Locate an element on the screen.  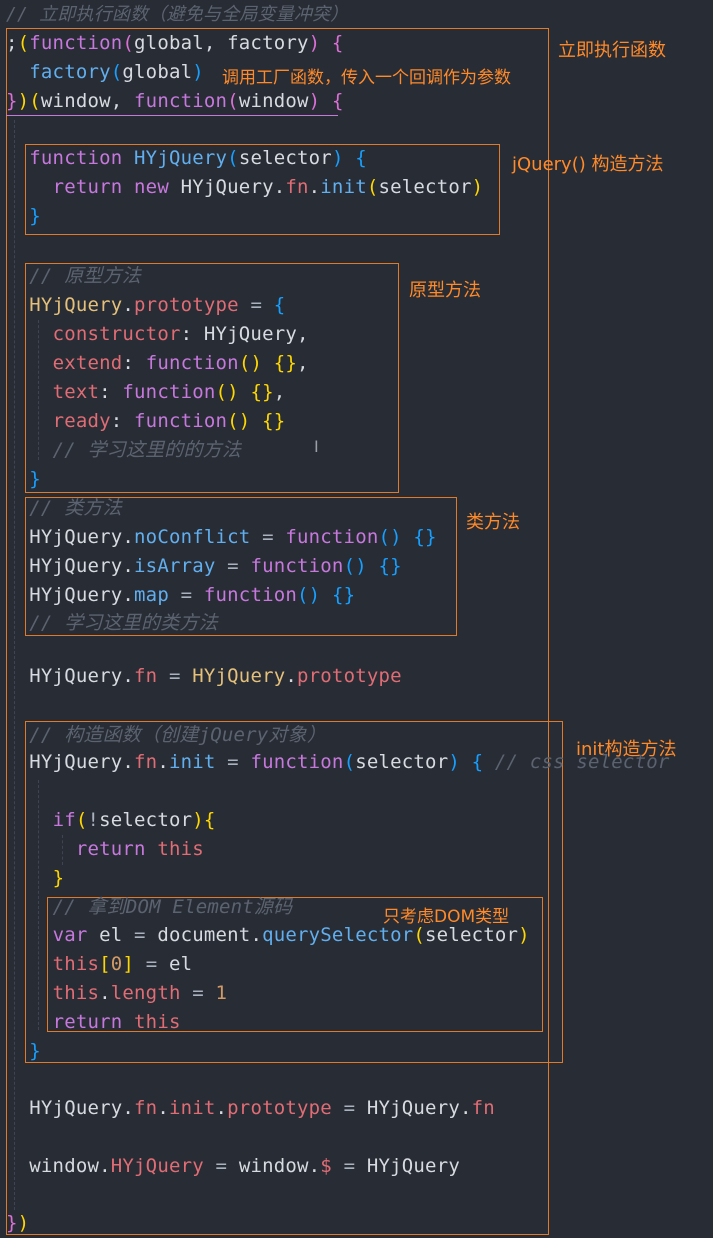
code-line-18: // 类方法 is located at coordinates (75, 508).